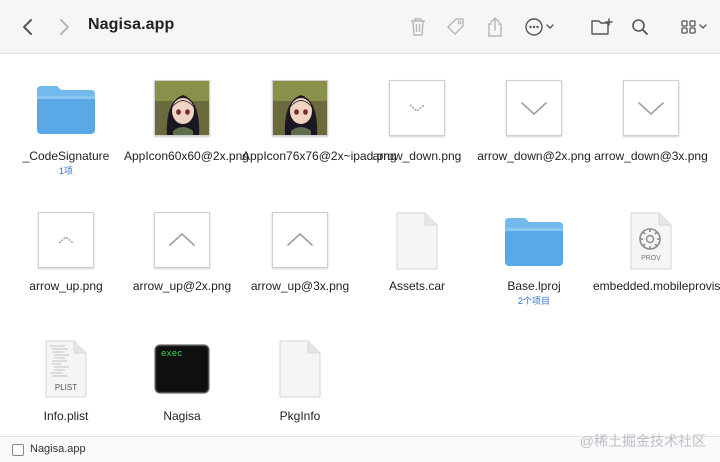  What do you see at coordinates (182, 371) in the screenshot?
I see `terminal-exec-icon: exec` at bounding box center [182, 371].